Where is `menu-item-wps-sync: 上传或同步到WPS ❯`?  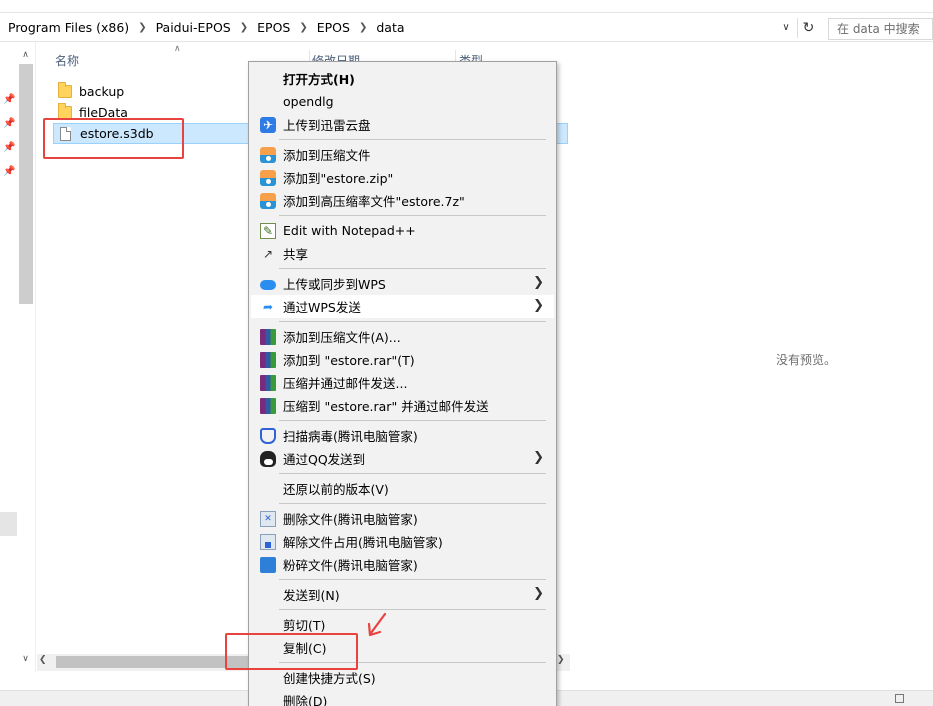
menu-item-wps-sync: 上传或同步到WPS ❯ is located at coordinates (402, 283).